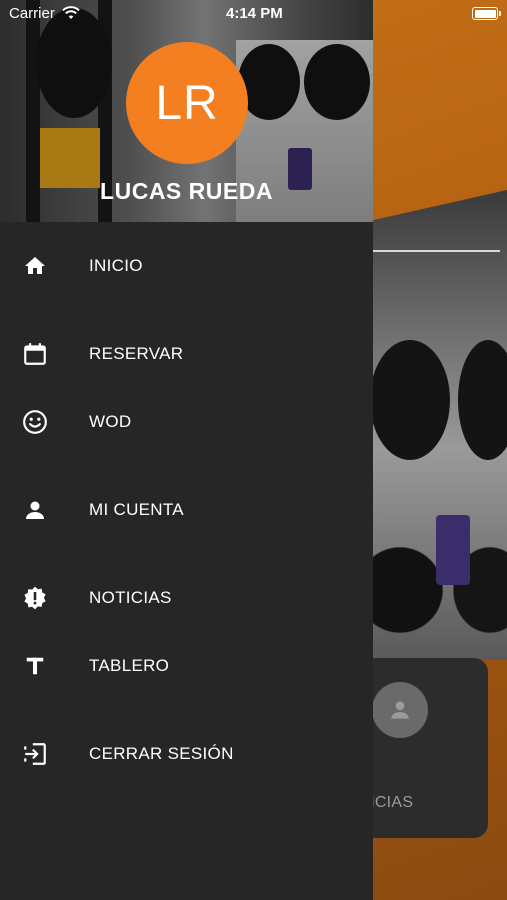 Image resolution: width=507 pixels, height=900 pixels. What do you see at coordinates (486, 13) in the screenshot?
I see `battery-icon` at bounding box center [486, 13].